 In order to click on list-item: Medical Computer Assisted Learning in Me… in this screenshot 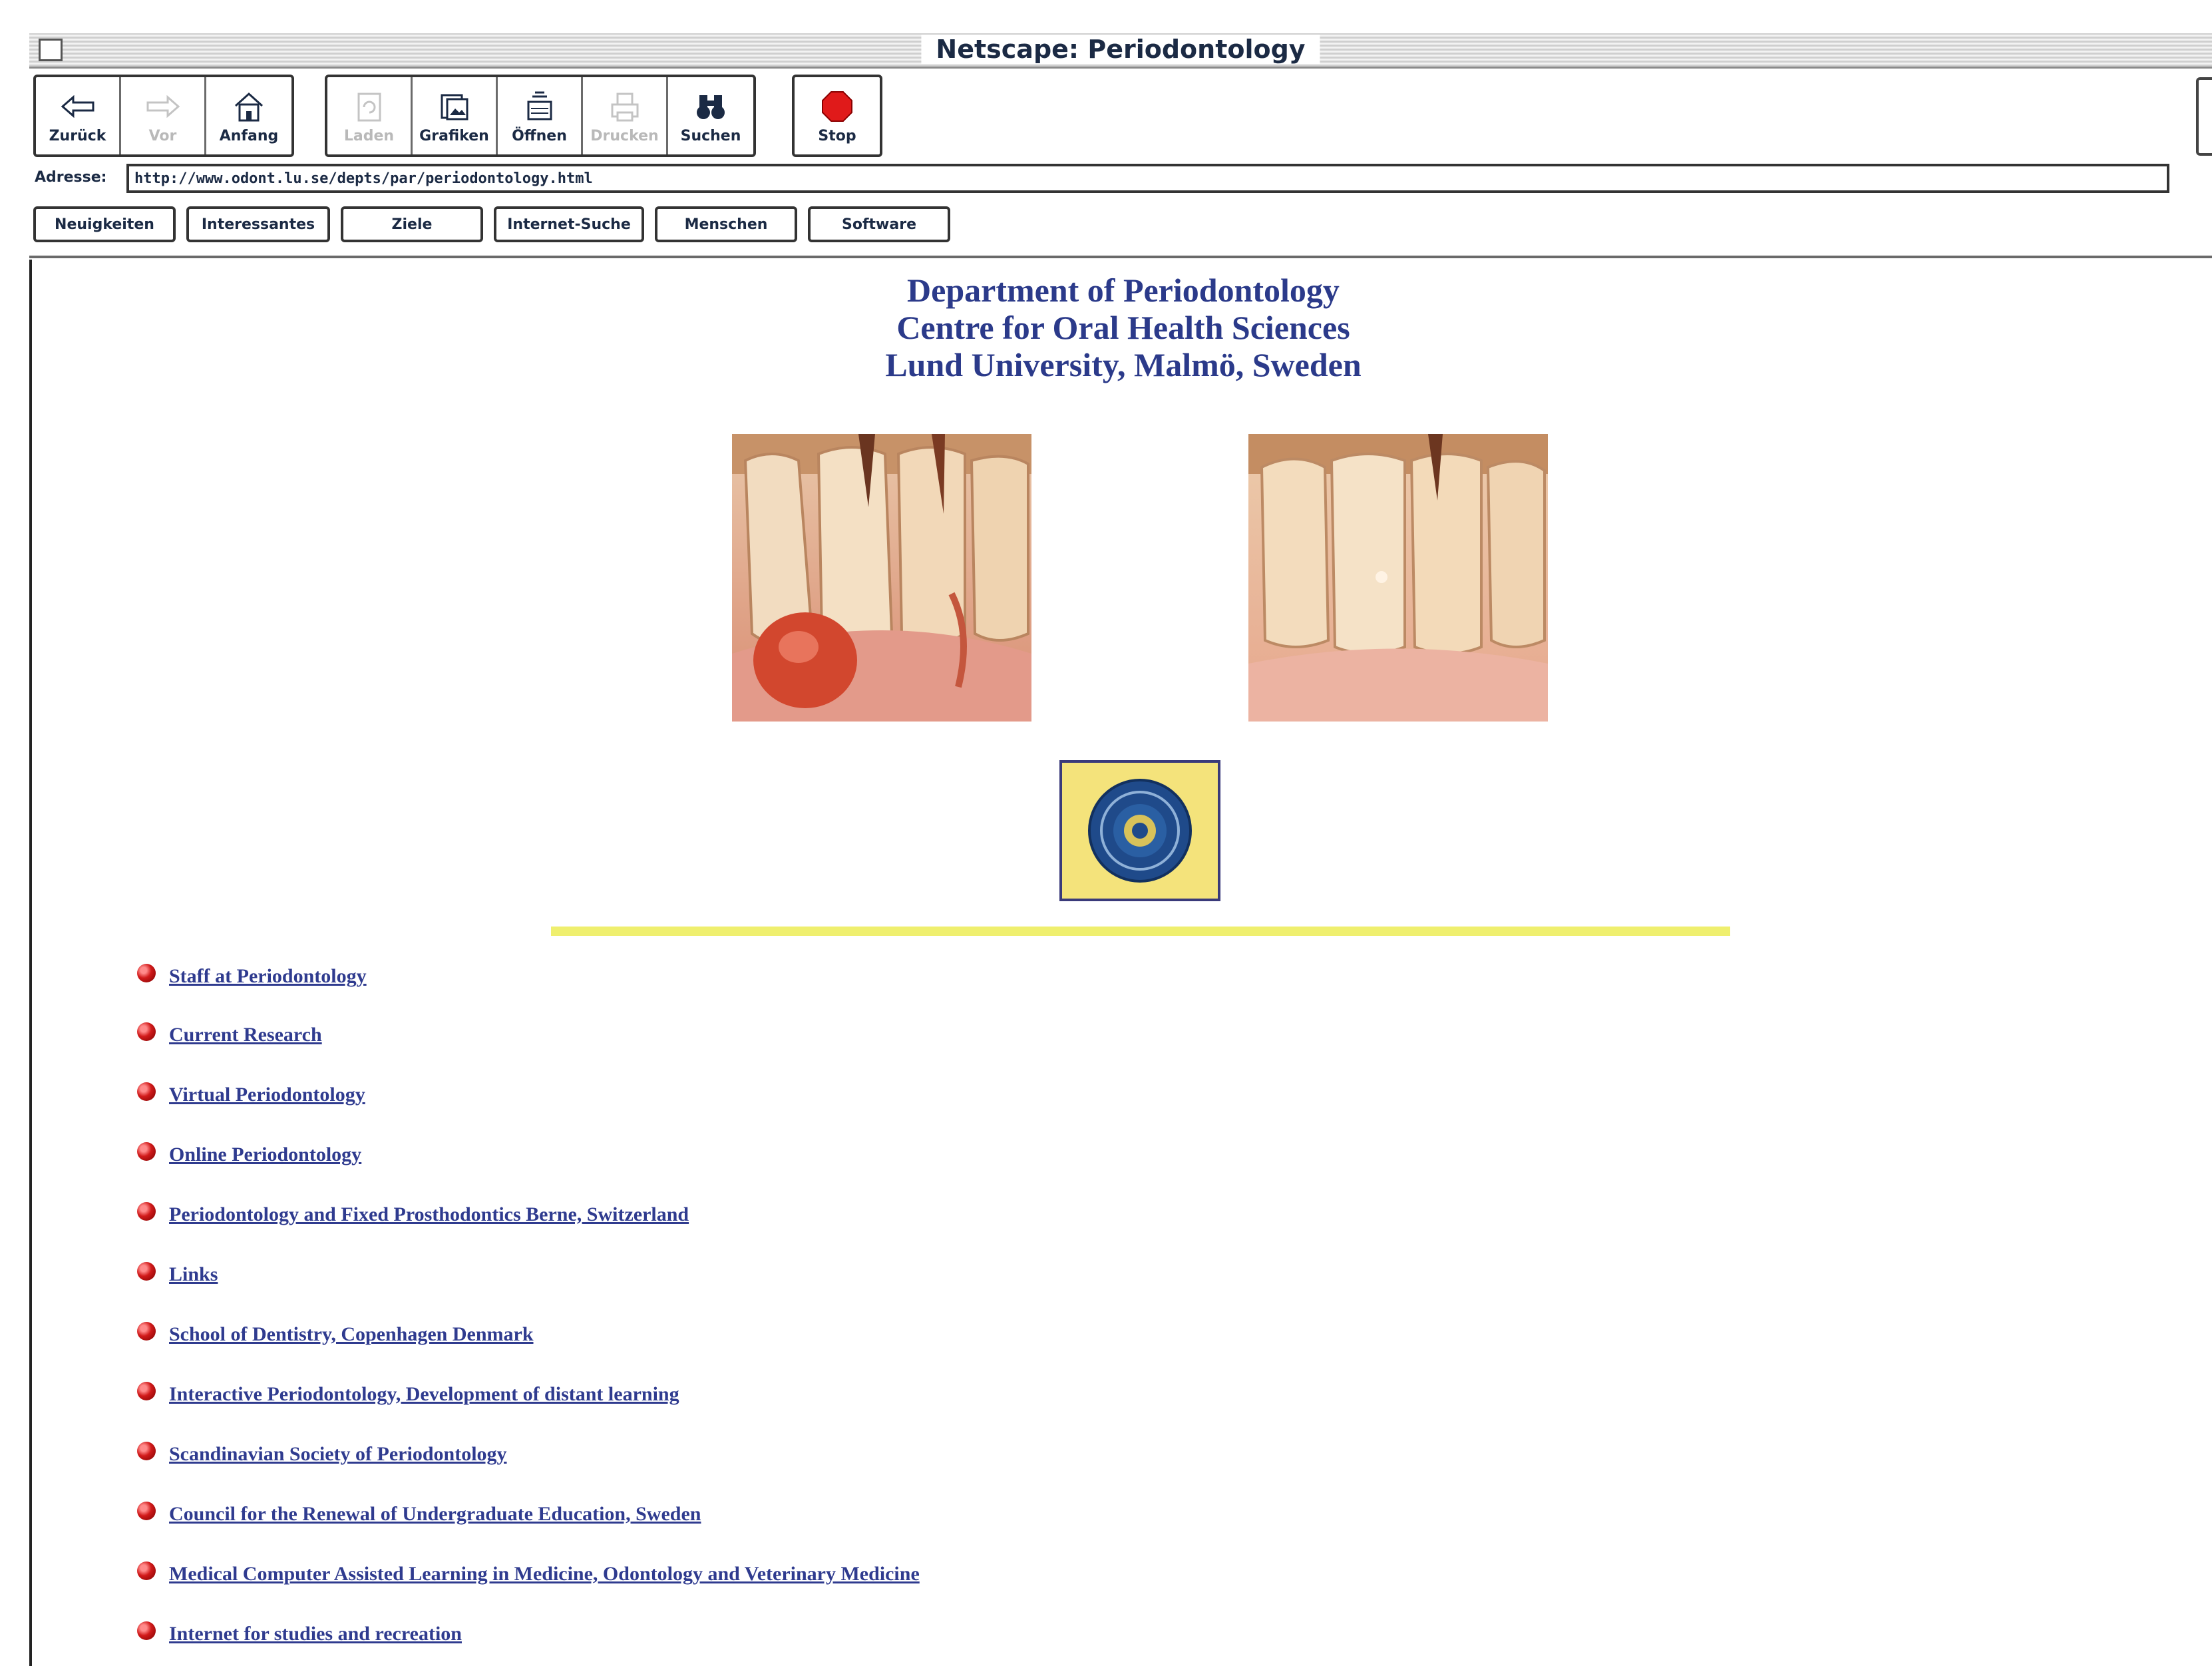, I will do `click(528, 1573)`.